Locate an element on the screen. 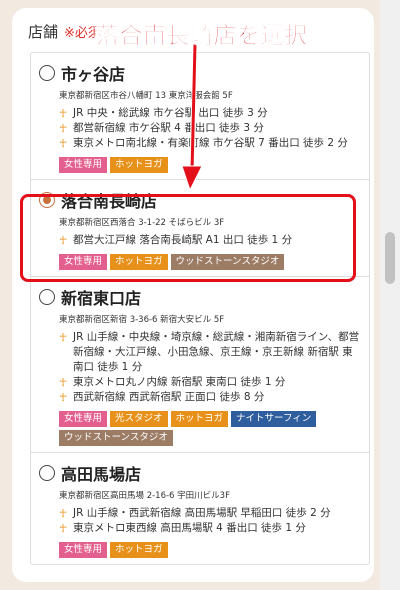 The height and width of the screenshot is (590, 400). store-tags: 女性専用 ホットヨガ ウッドストーンスタジオ is located at coordinates (210, 262).